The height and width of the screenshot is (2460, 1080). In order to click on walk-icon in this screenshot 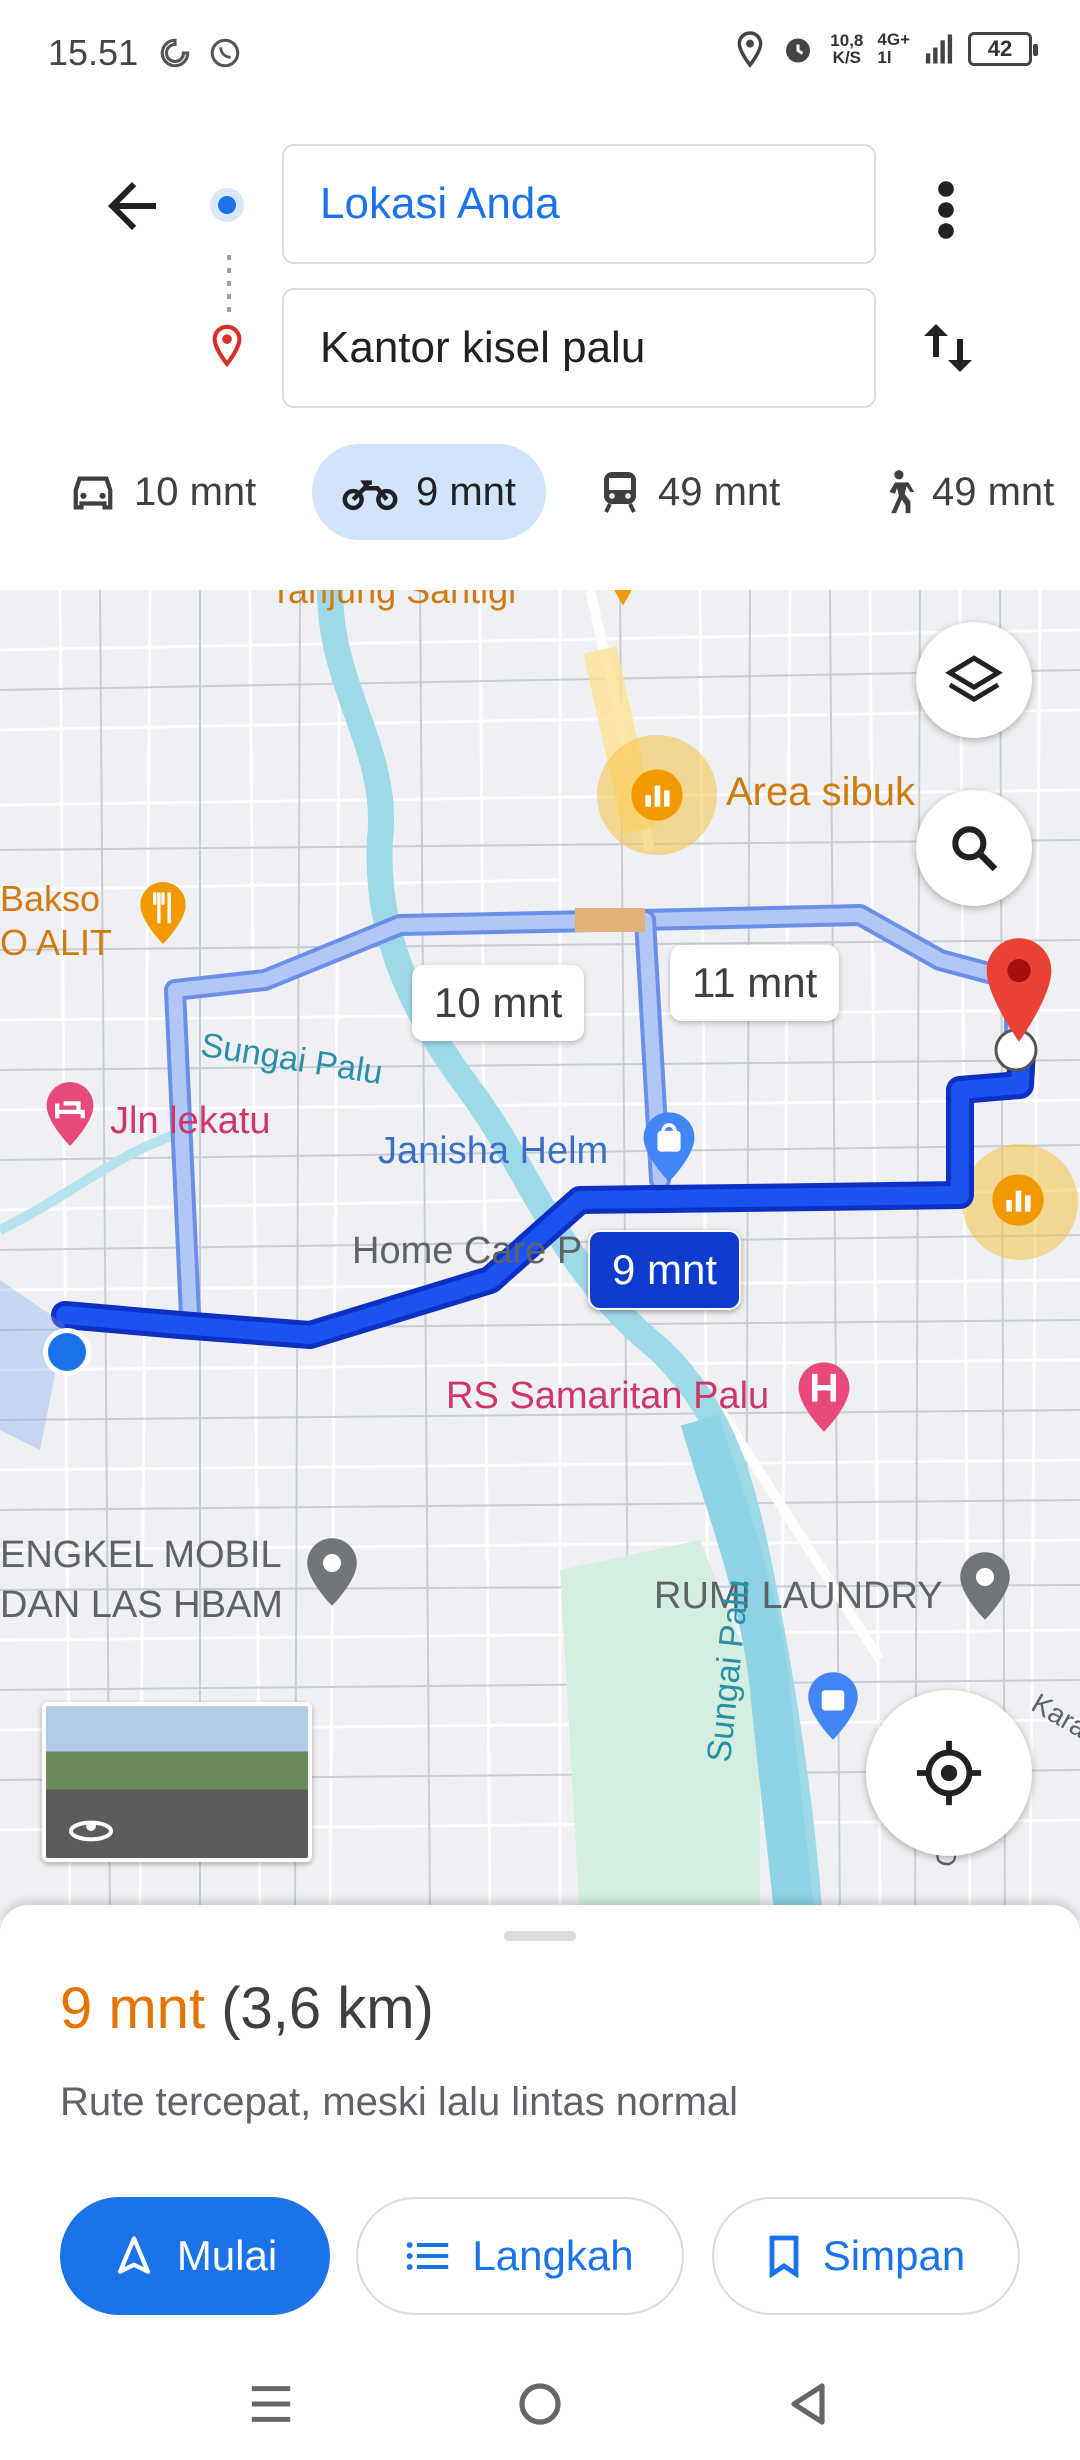, I will do `click(901, 492)`.